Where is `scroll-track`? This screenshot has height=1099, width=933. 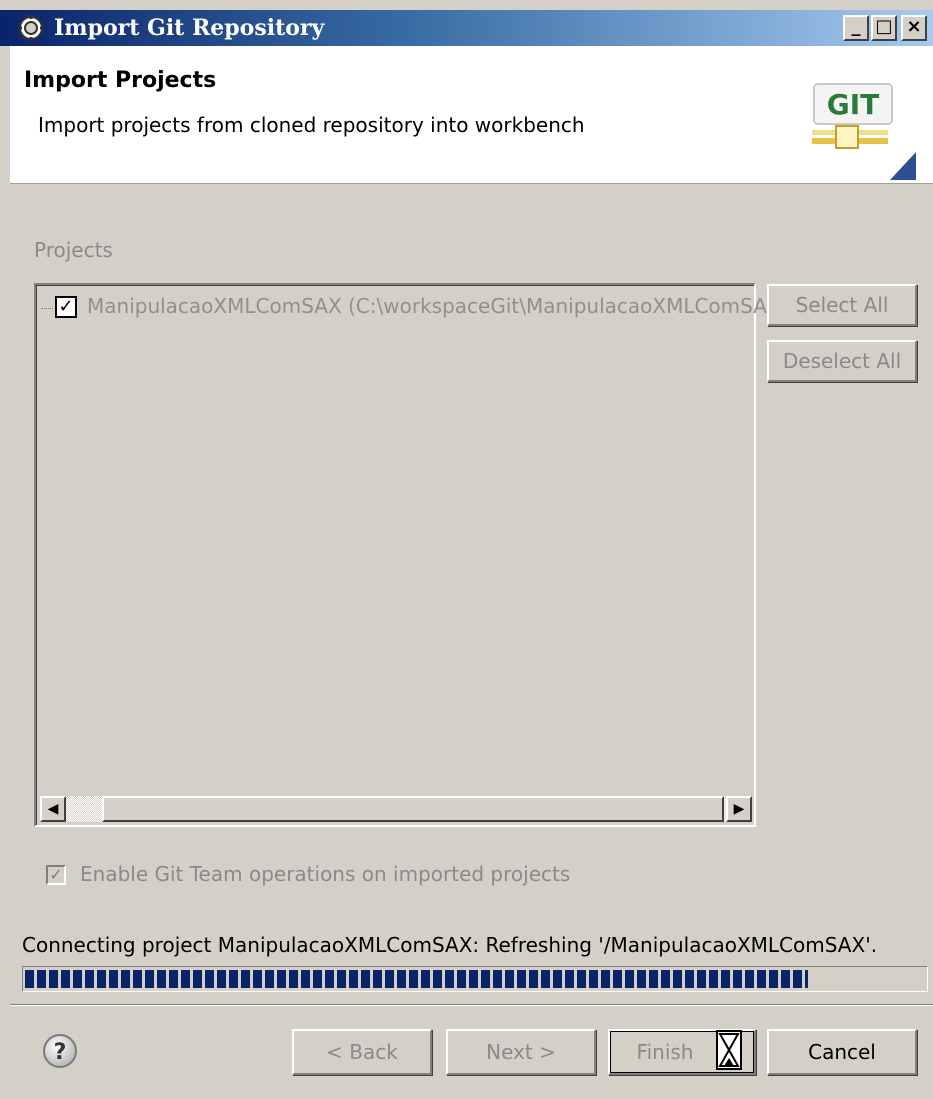 scroll-track is located at coordinates (83, 809).